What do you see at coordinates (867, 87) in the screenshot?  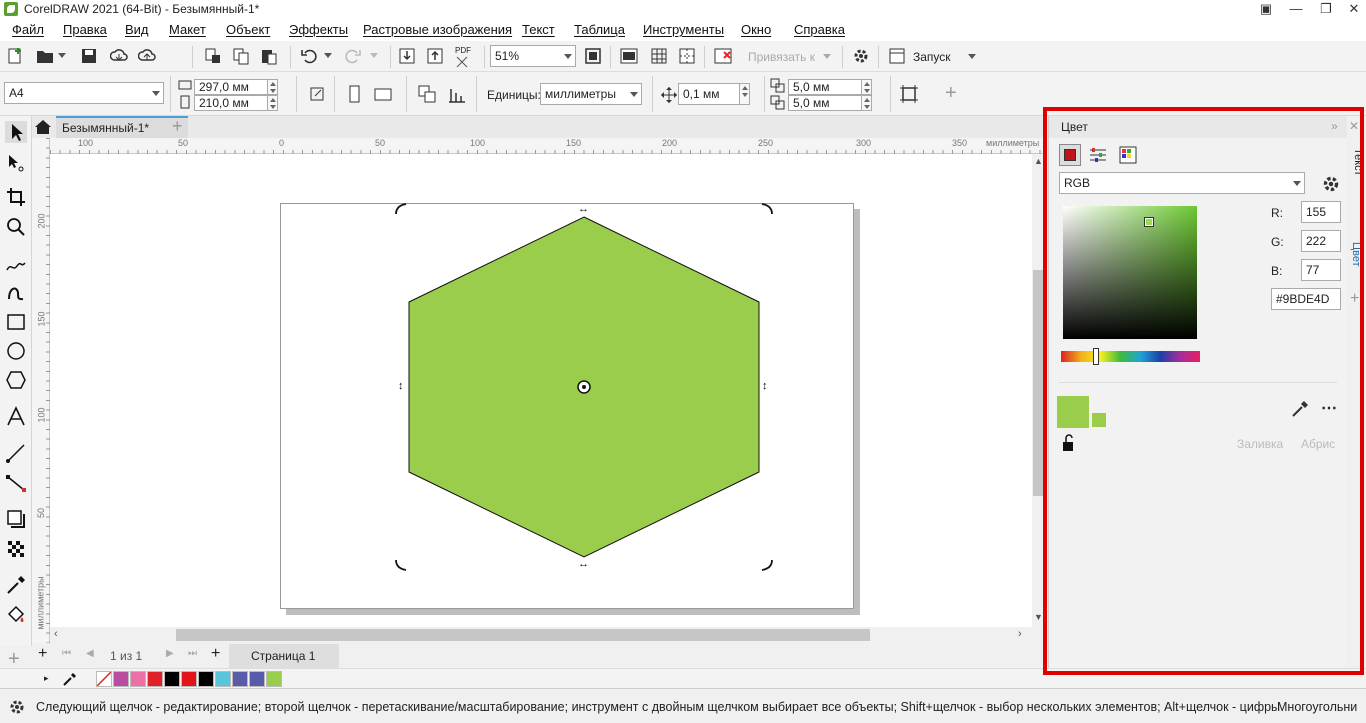 I see `duplicate-x-spinner` at bounding box center [867, 87].